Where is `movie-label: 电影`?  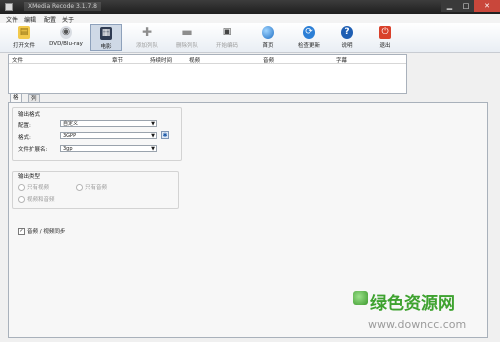 movie-label: 电影 is located at coordinates (106, 47).